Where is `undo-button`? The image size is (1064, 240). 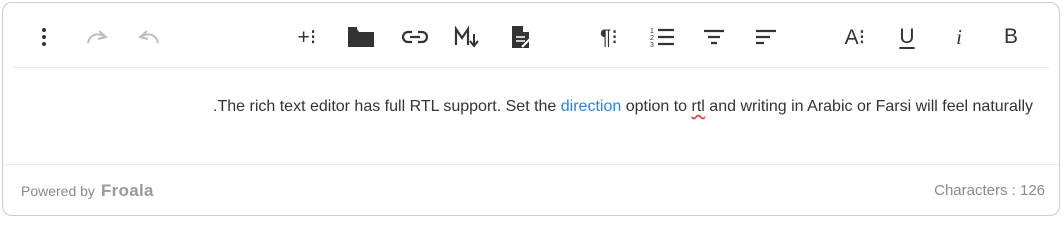
undo-button is located at coordinates (149, 37).